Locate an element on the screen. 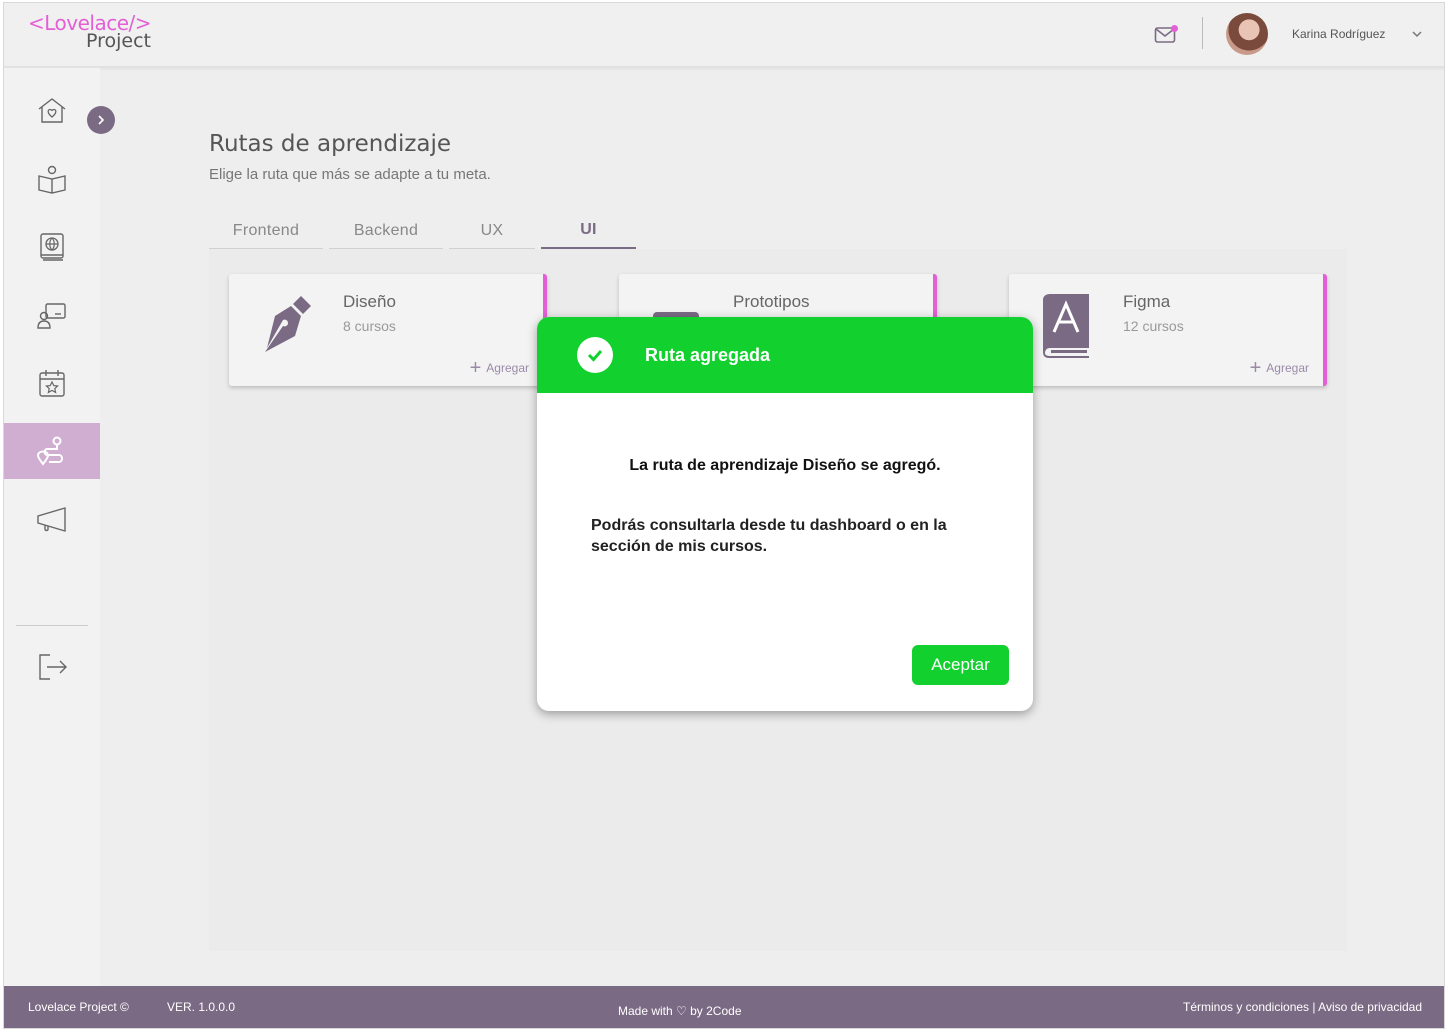  home-heart-icon is located at coordinates (52, 110).